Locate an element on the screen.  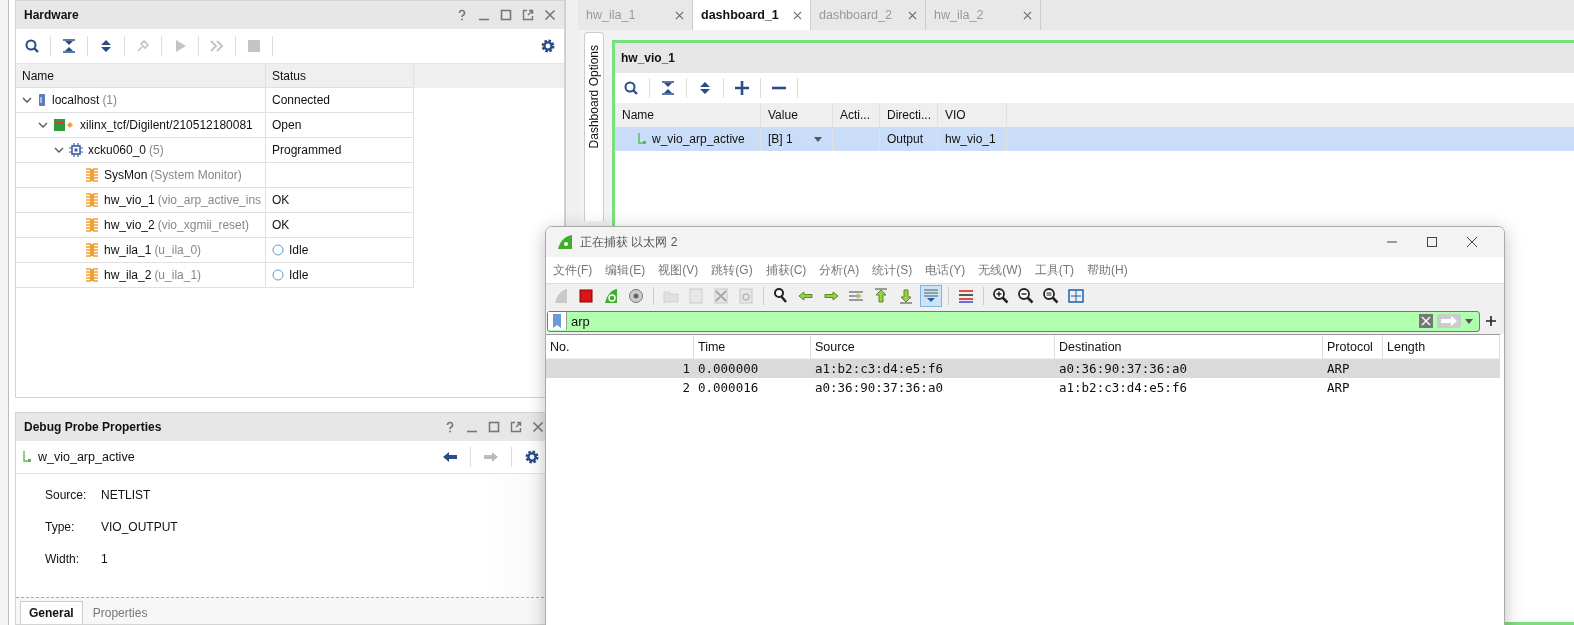
menu-item: 工具(T) is located at coordinates (1054, 270).